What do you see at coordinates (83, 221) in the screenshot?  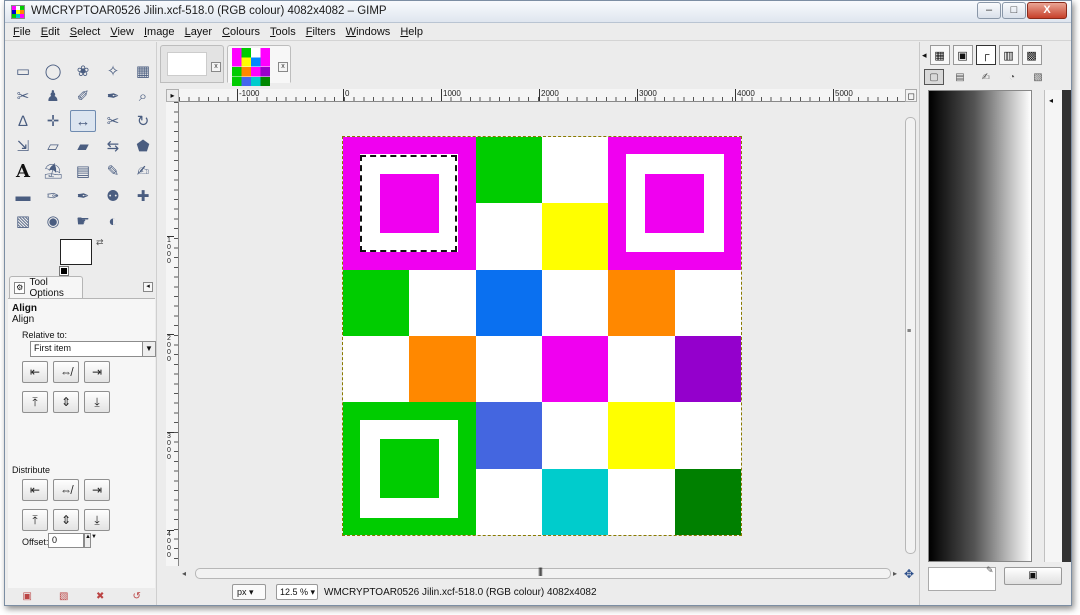 I see `smudge-icon: ☛` at bounding box center [83, 221].